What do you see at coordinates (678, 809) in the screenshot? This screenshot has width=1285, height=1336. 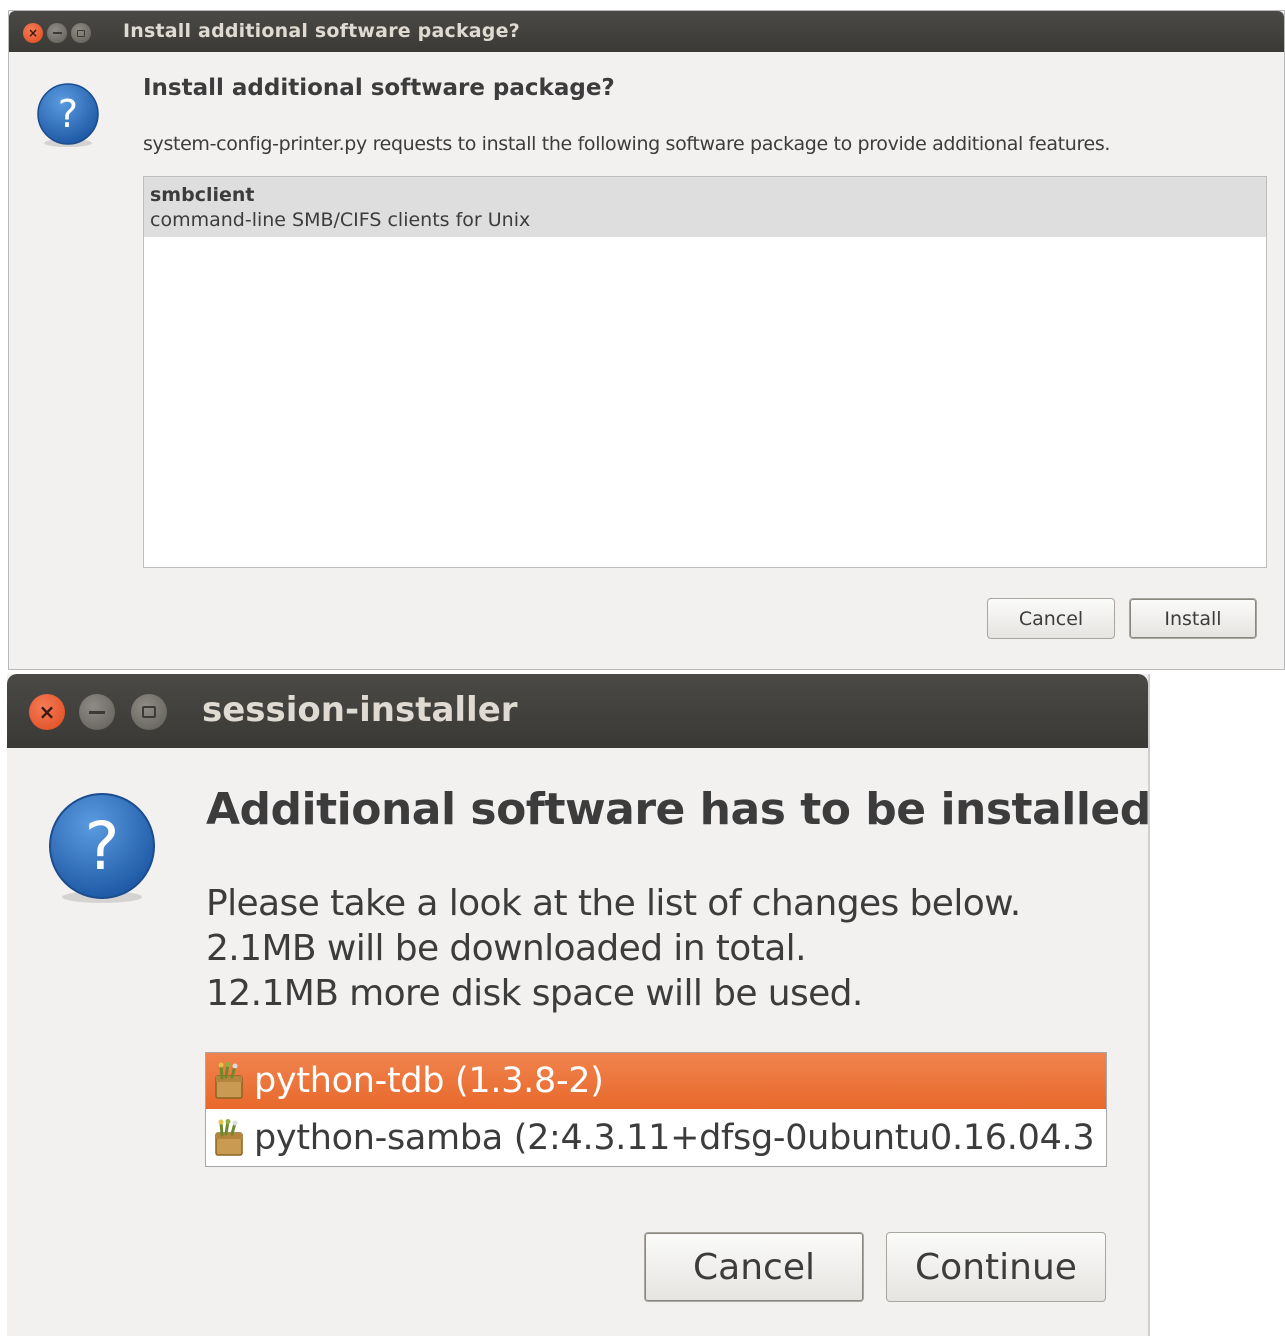 I see `dialog-heading: Additional software has to be installed` at bounding box center [678, 809].